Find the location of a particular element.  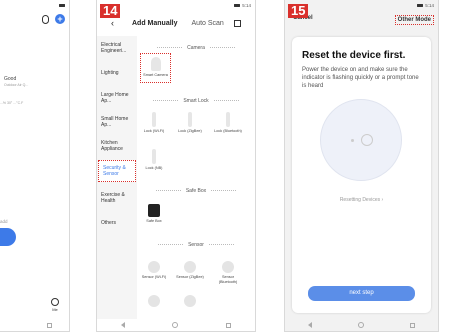

reset-button-illustration is located at coordinates (367, 140).